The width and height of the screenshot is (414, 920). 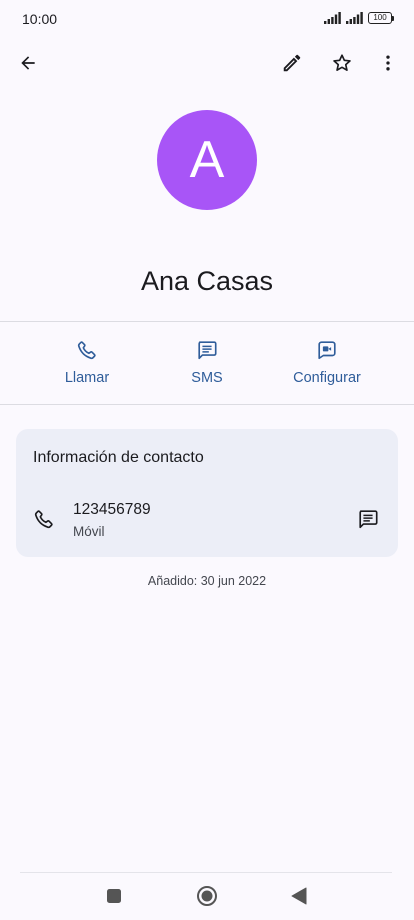 I want to click on sms-button: SMS, so click(x=207, y=363).